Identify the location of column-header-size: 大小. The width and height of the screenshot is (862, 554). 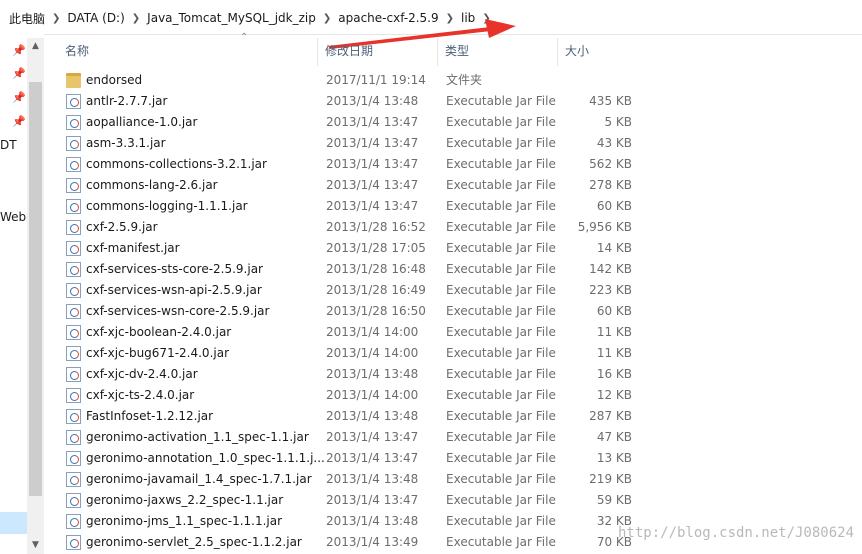
(599, 52).